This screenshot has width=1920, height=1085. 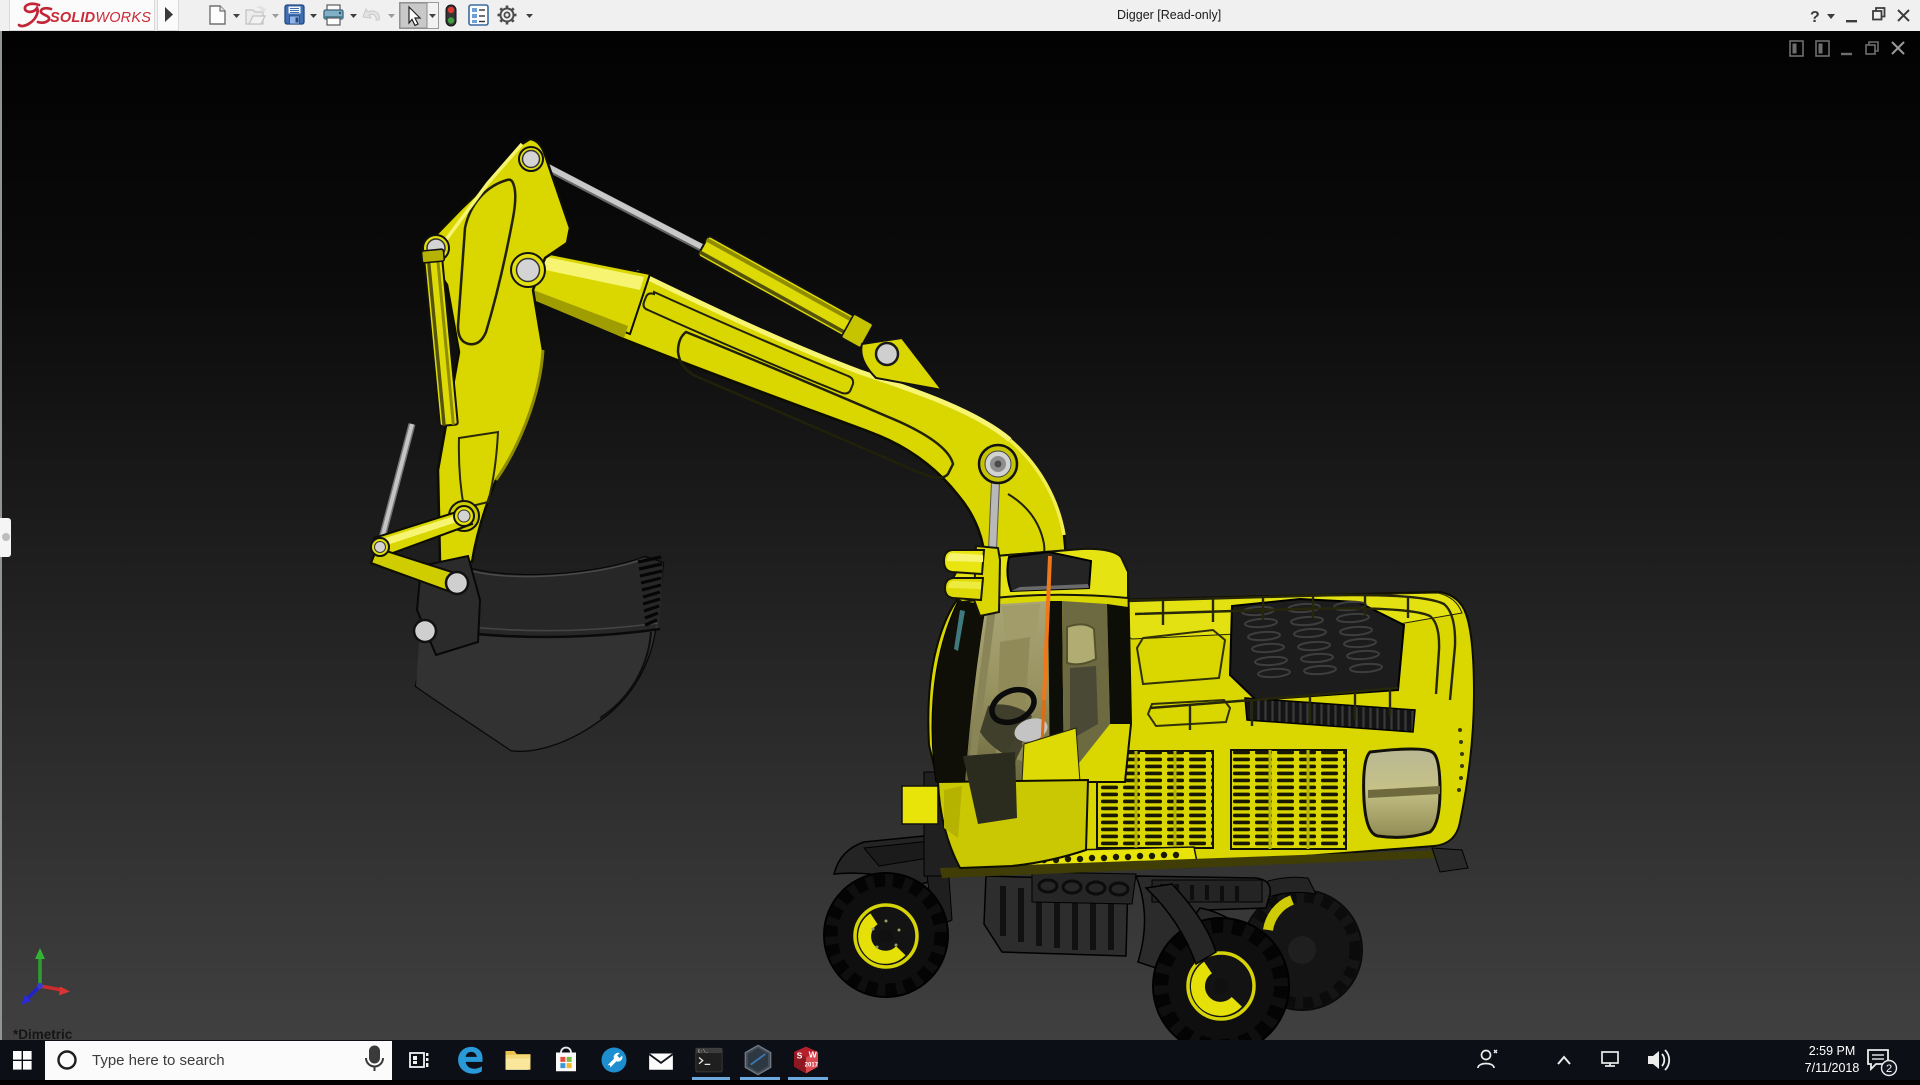 What do you see at coordinates (813, 1054) in the screenshot?
I see `svg-text: W` at bounding box center [813, 1054].